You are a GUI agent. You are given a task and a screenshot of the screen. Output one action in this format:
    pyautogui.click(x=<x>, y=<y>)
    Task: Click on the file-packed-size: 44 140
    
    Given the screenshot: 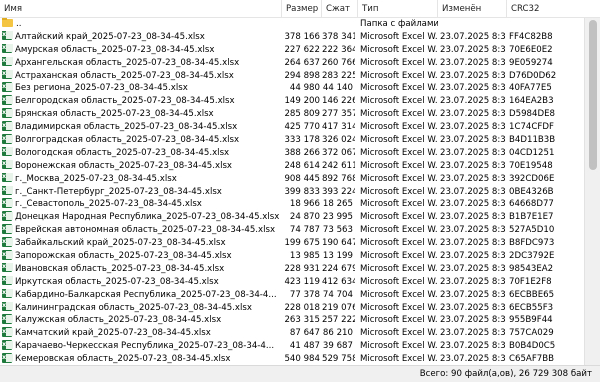 What is the action you would take?
    pyautogui.click(x=337, y=88)
    